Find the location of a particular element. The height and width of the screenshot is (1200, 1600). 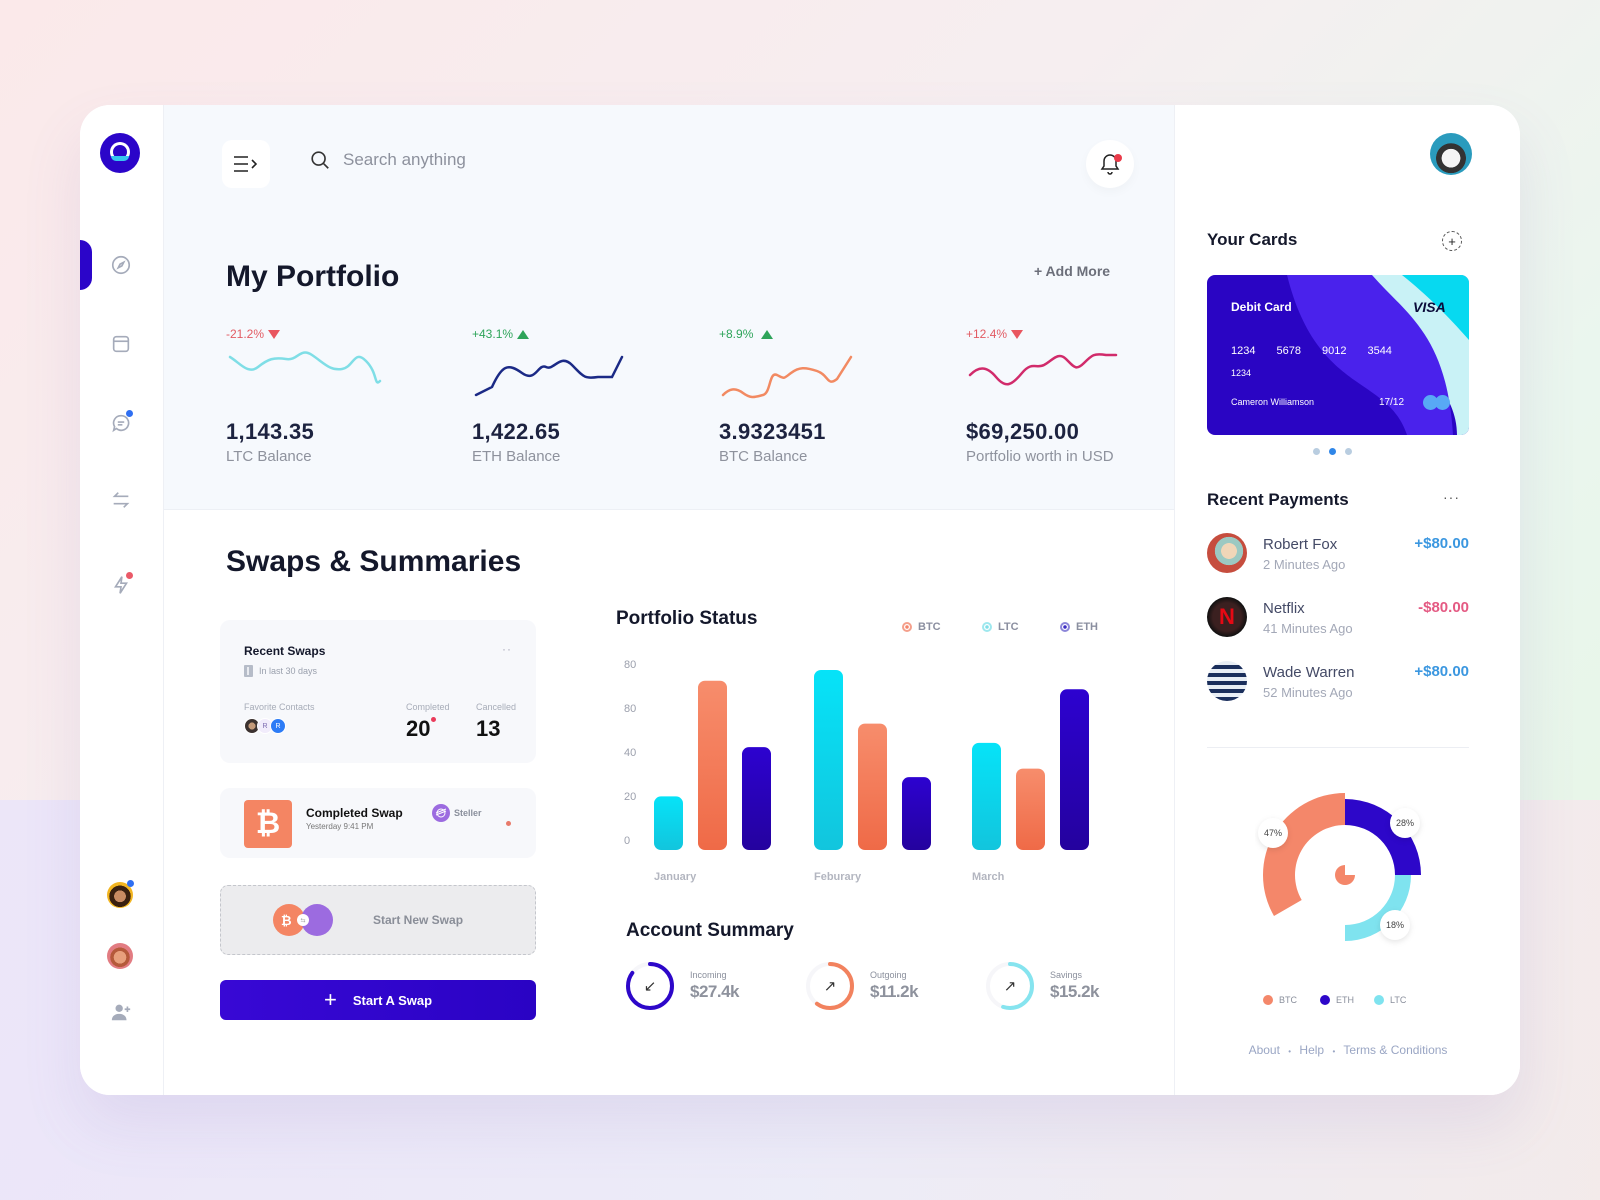

start-swap-button: + Start A Swap is located at coordinates (378, 1000).